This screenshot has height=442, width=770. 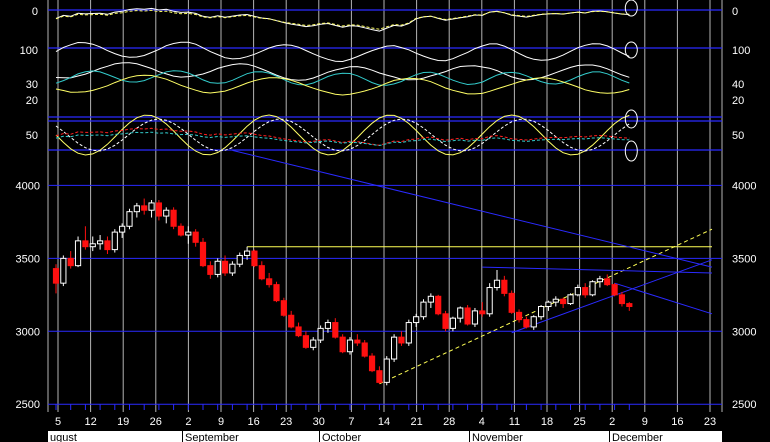 I want to click on price-axis-label-left: 3500, so click(x=28, y=259).